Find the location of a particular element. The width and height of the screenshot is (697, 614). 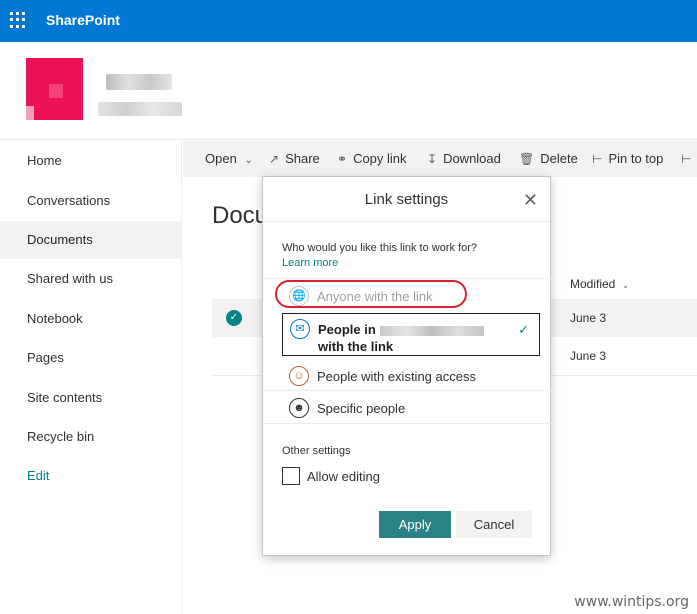

trash-icon: 🗑 is located at coordinates (527, 159).